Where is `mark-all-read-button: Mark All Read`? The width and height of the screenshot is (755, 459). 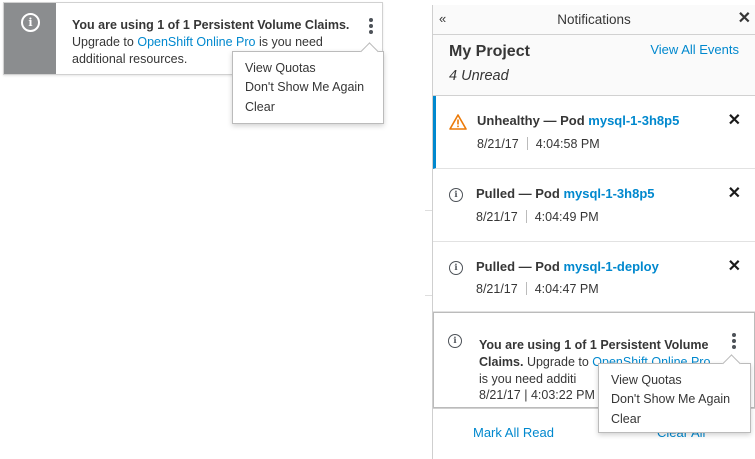 mark-all-read-button: Mark All Read is located at coordinates (513, 432).